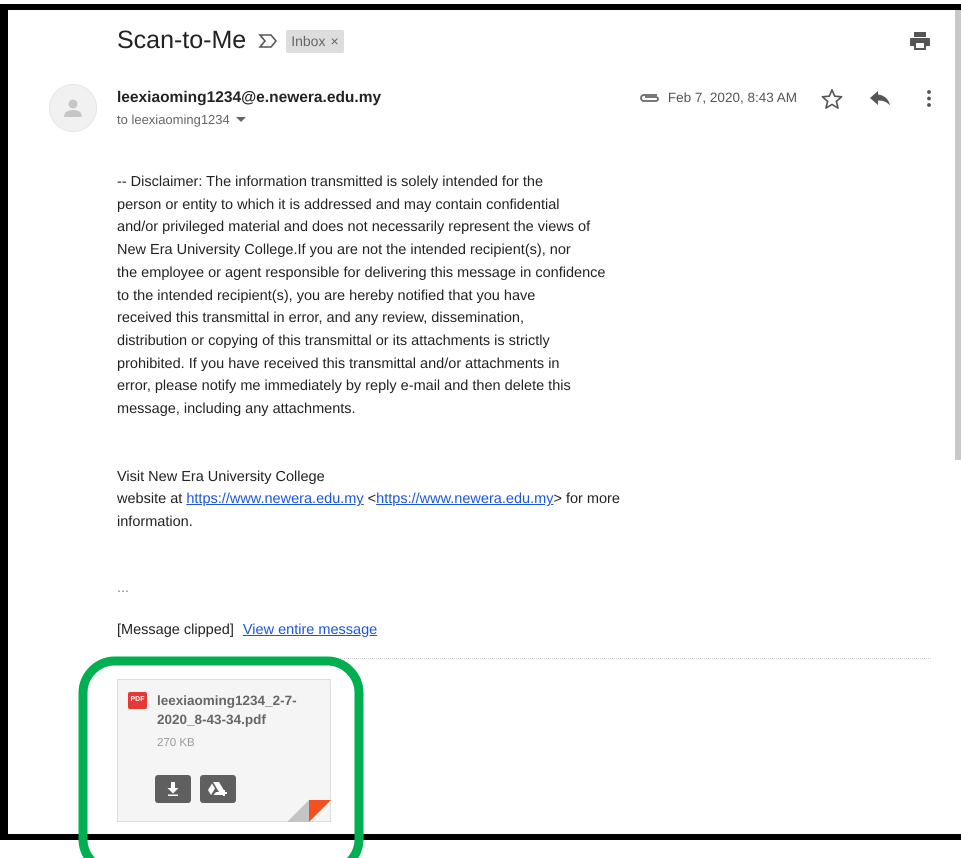  I want to click on save-to-drive-button, so click(218, 788).